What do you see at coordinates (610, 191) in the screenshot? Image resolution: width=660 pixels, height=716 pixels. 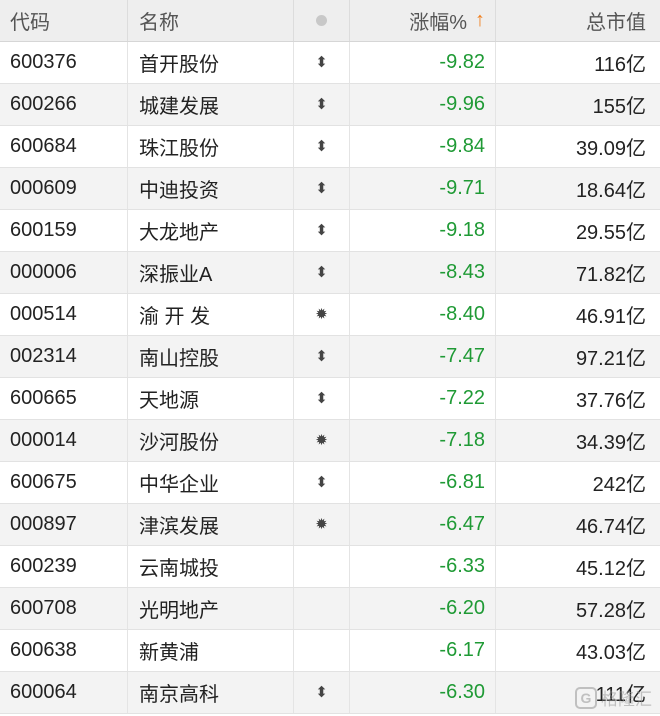 I see `market-cap: 18.64亿` at bounding box center [610, 191].